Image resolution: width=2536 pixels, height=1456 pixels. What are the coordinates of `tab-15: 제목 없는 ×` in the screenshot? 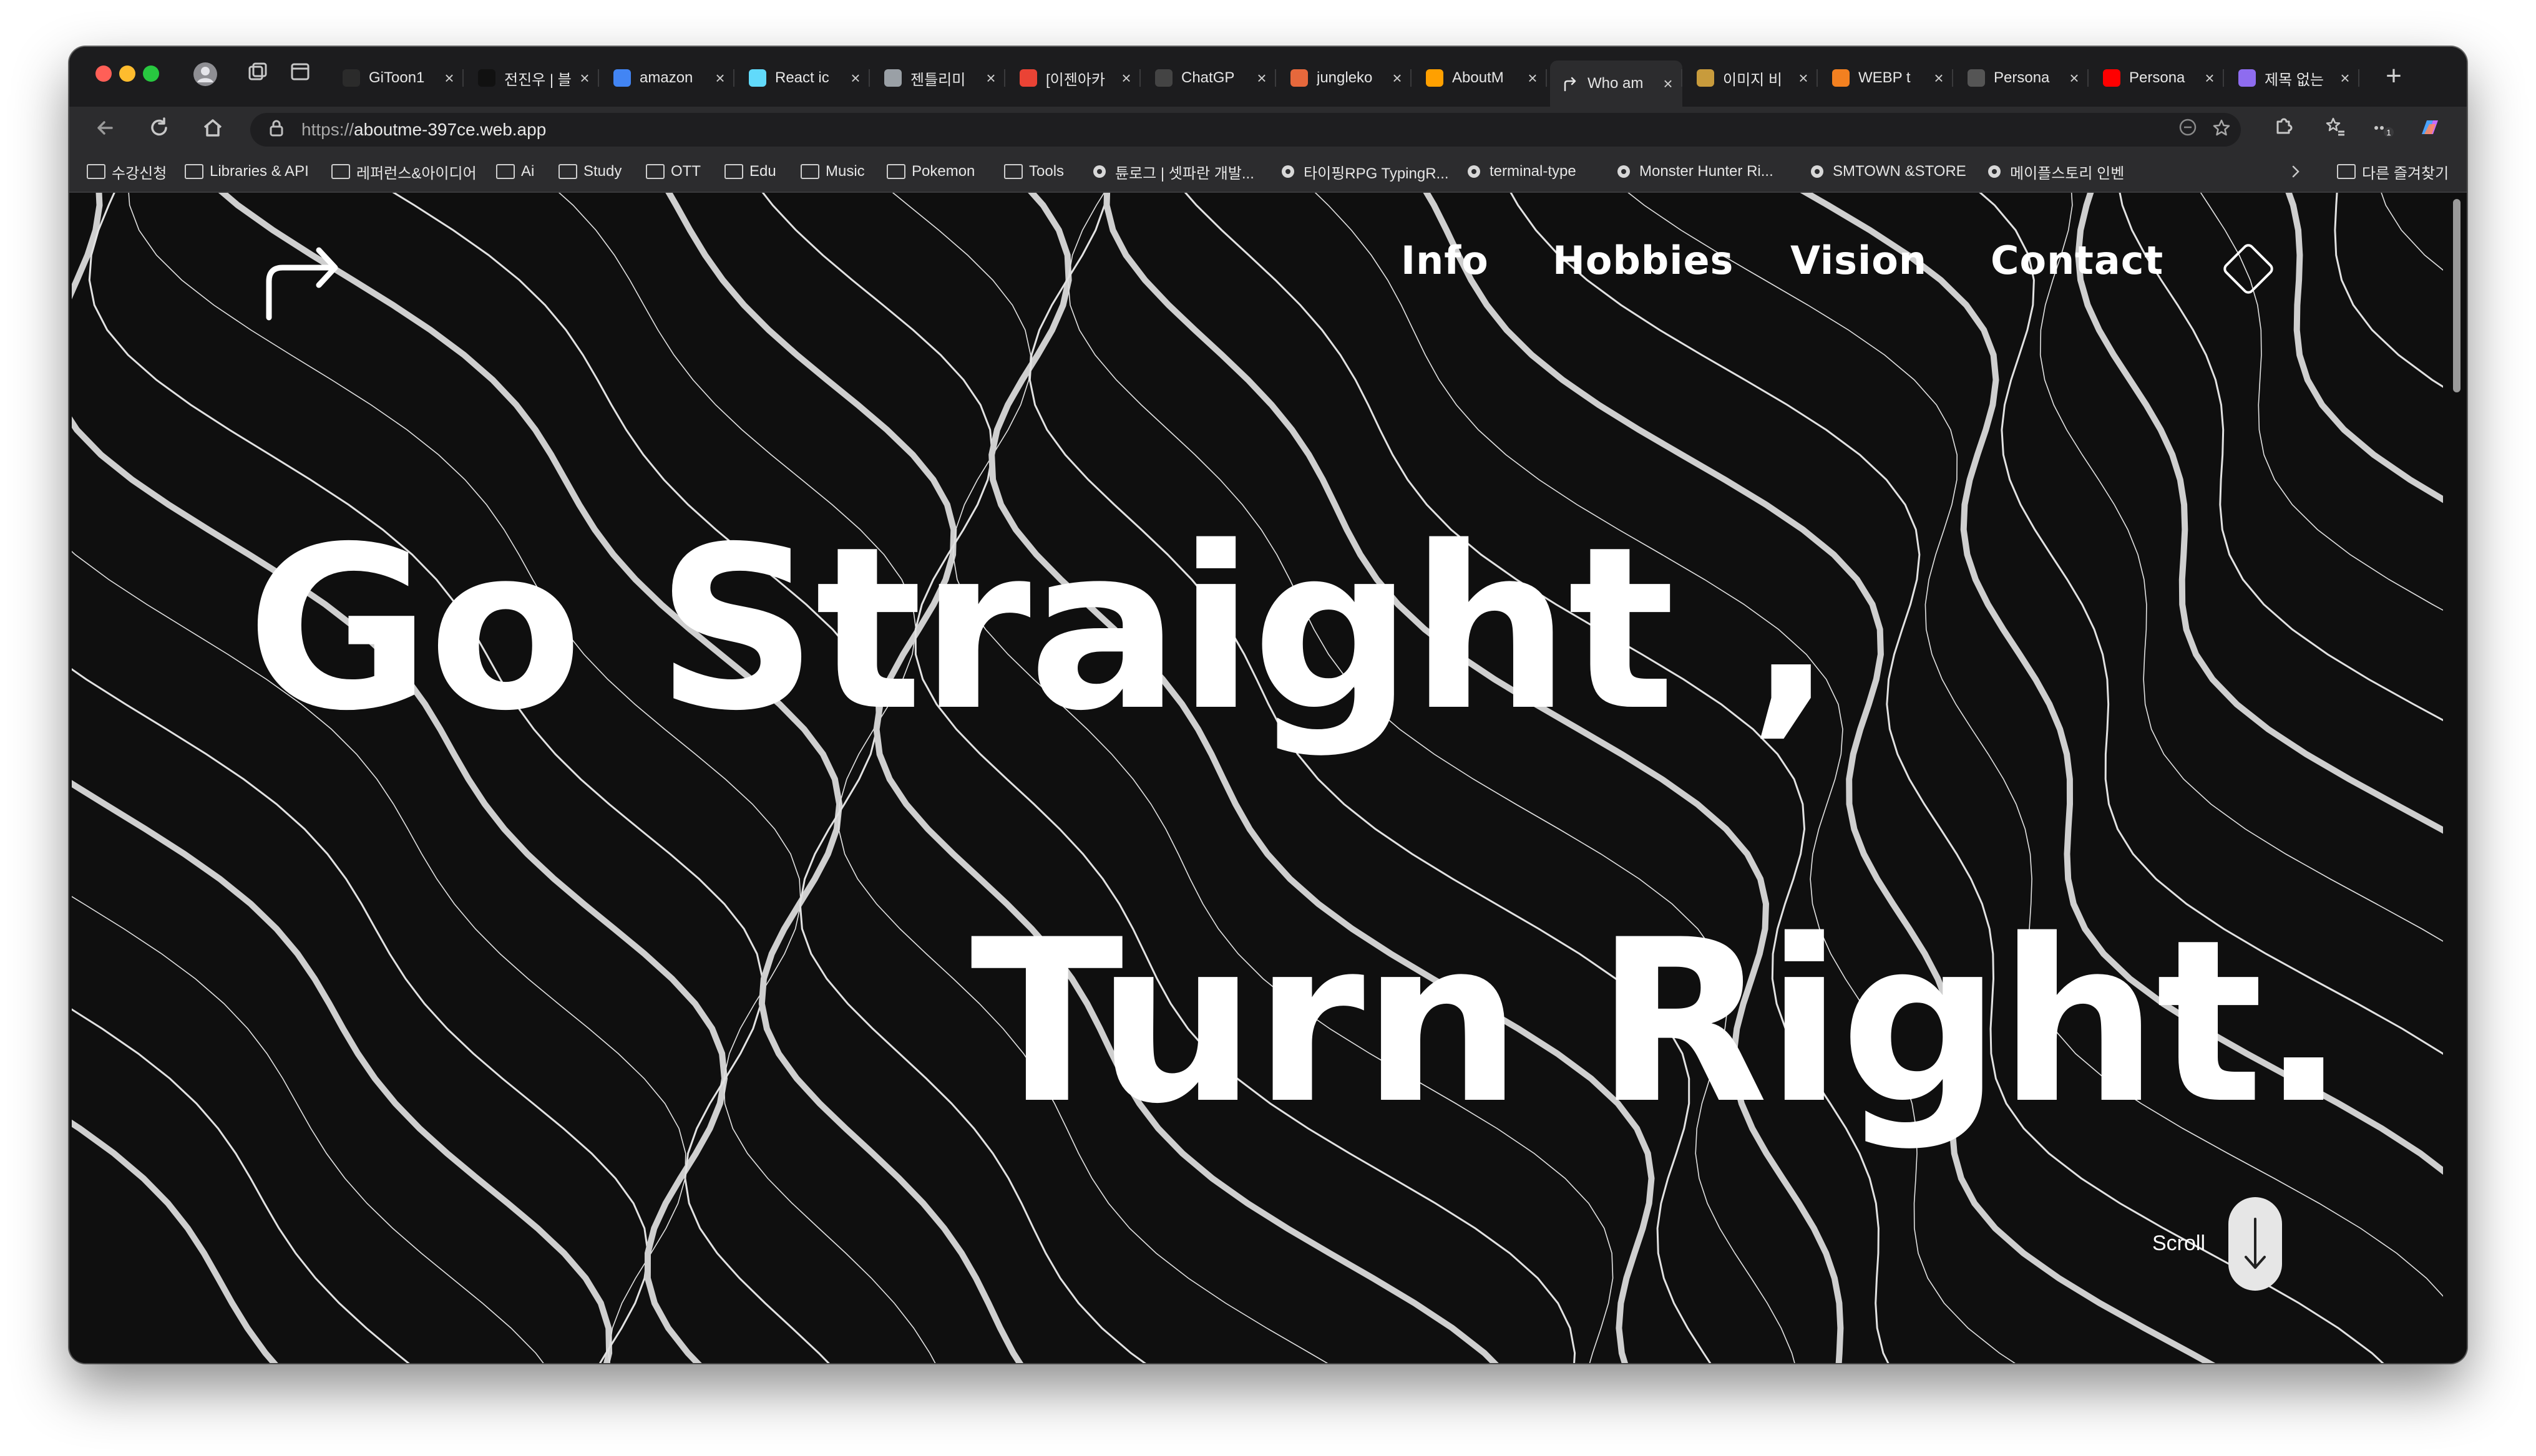 It's located at (2293, 78).